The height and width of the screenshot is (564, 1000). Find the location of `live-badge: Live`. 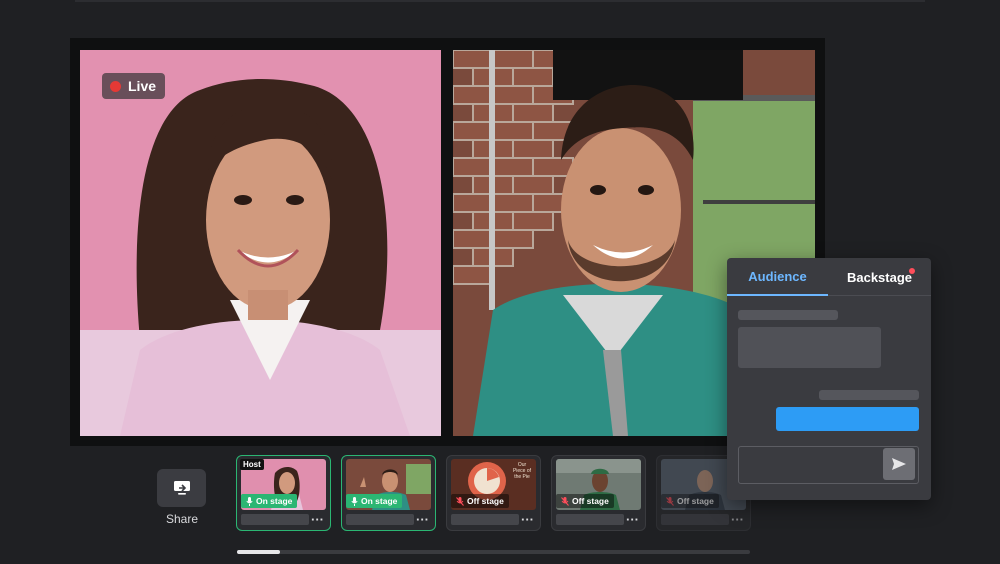

live-badge: Live is located at coordinates (134, 86).